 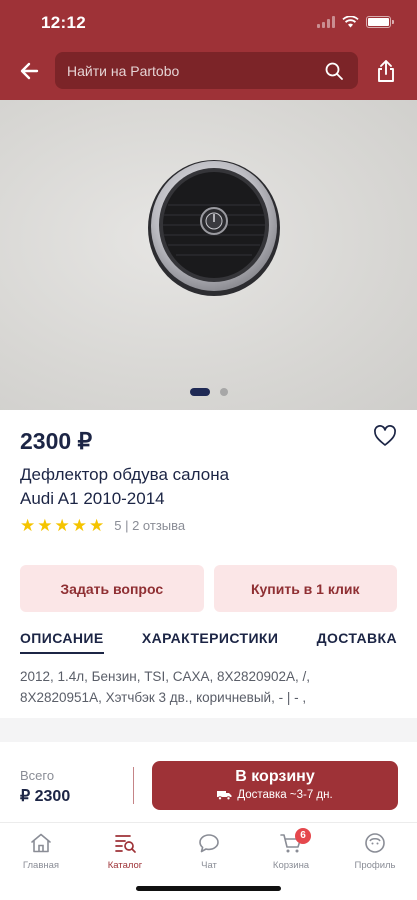 What do you see at coordinates (385, 436) in the screenshot?
I see `heart-icon` at bounding box center [385, 436].